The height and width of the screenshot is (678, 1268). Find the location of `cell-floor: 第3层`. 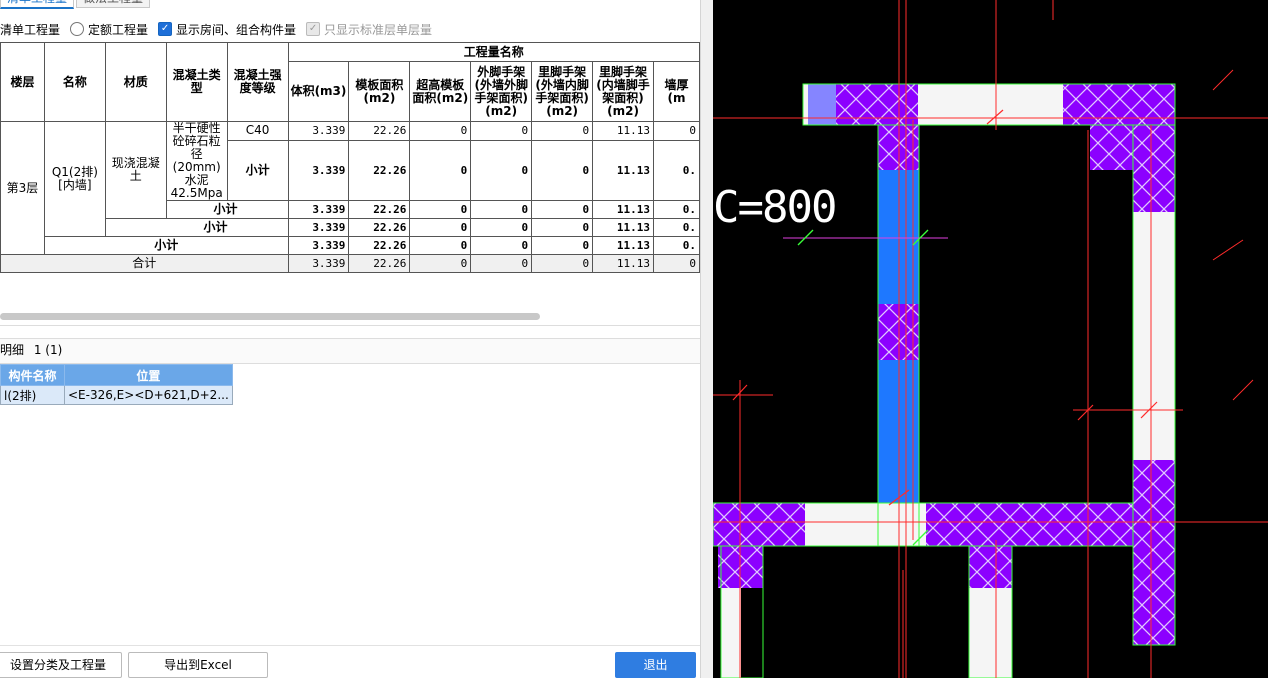

cell-floor: 第3层 is located at coordinates (22, 188).